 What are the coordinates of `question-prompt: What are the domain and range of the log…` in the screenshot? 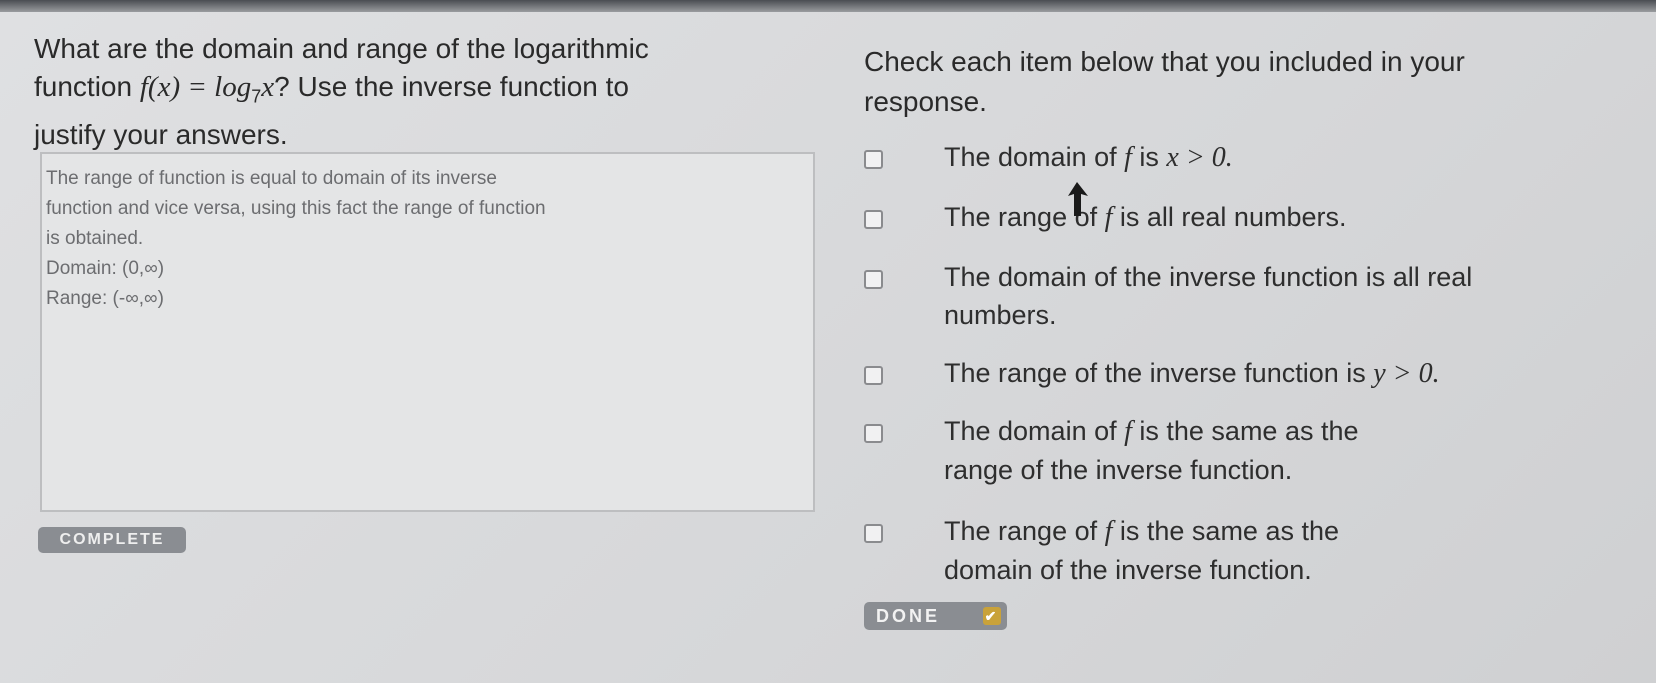 It's located at (434, 92).